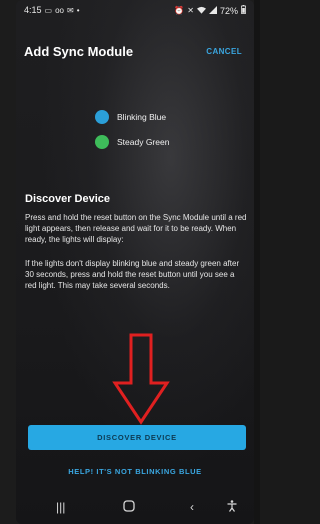  I want to click on battery-percent: 72%, so click(228, 10).